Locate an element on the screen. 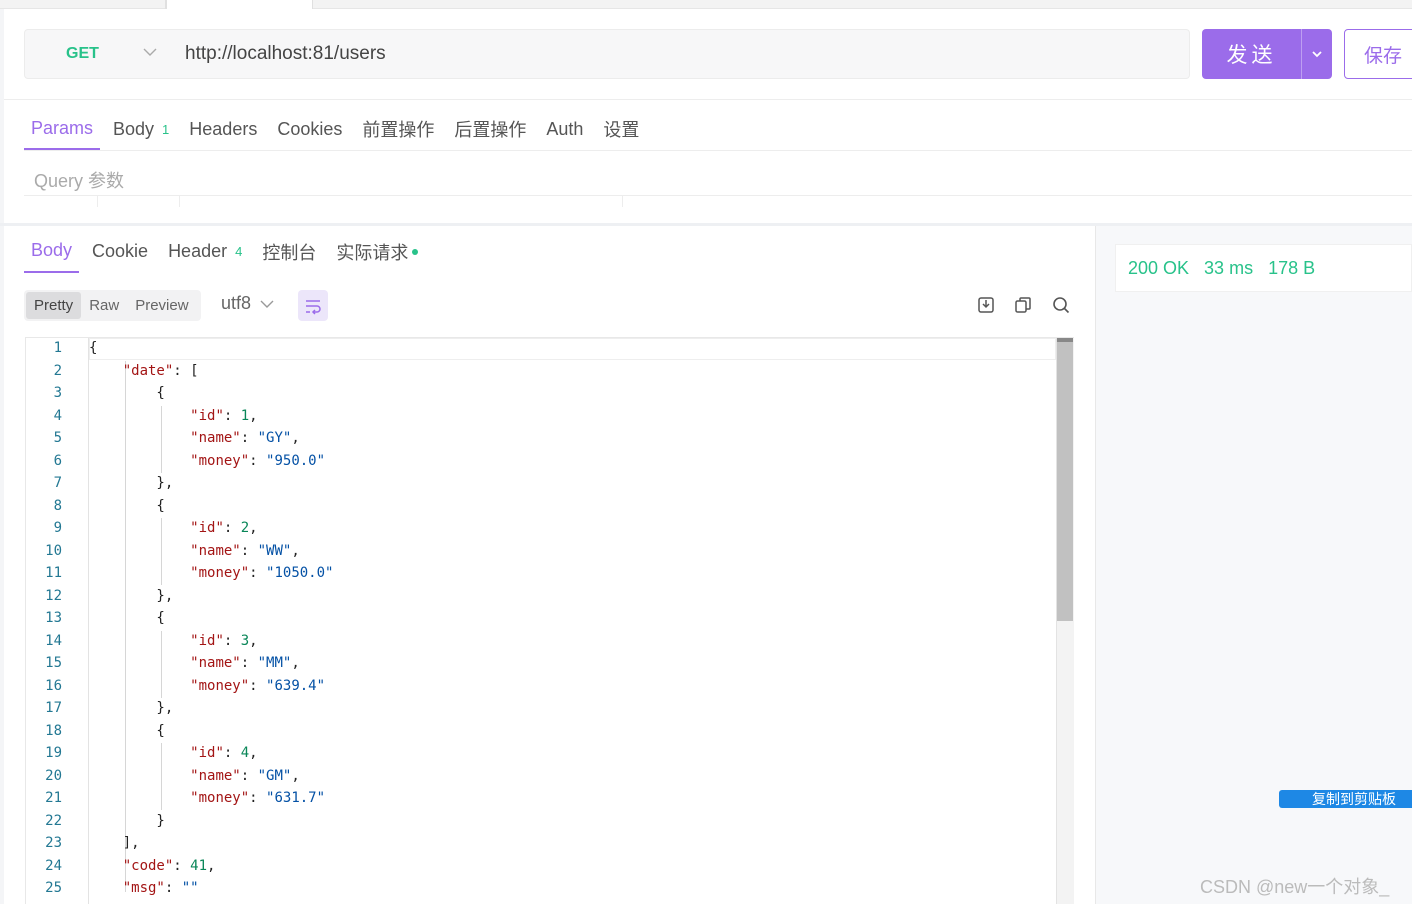  tab-headers: Headers is located at coordinates (223, 129).